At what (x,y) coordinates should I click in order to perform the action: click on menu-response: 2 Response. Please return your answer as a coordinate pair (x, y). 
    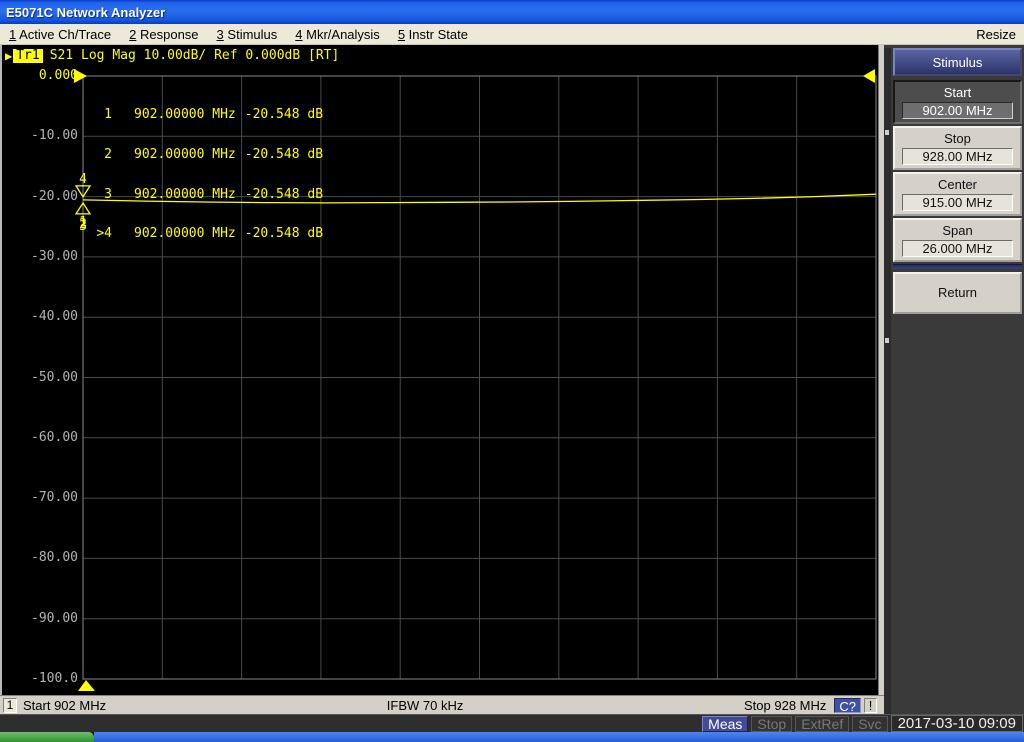
    Looking at the image, I should click on (163, 34).